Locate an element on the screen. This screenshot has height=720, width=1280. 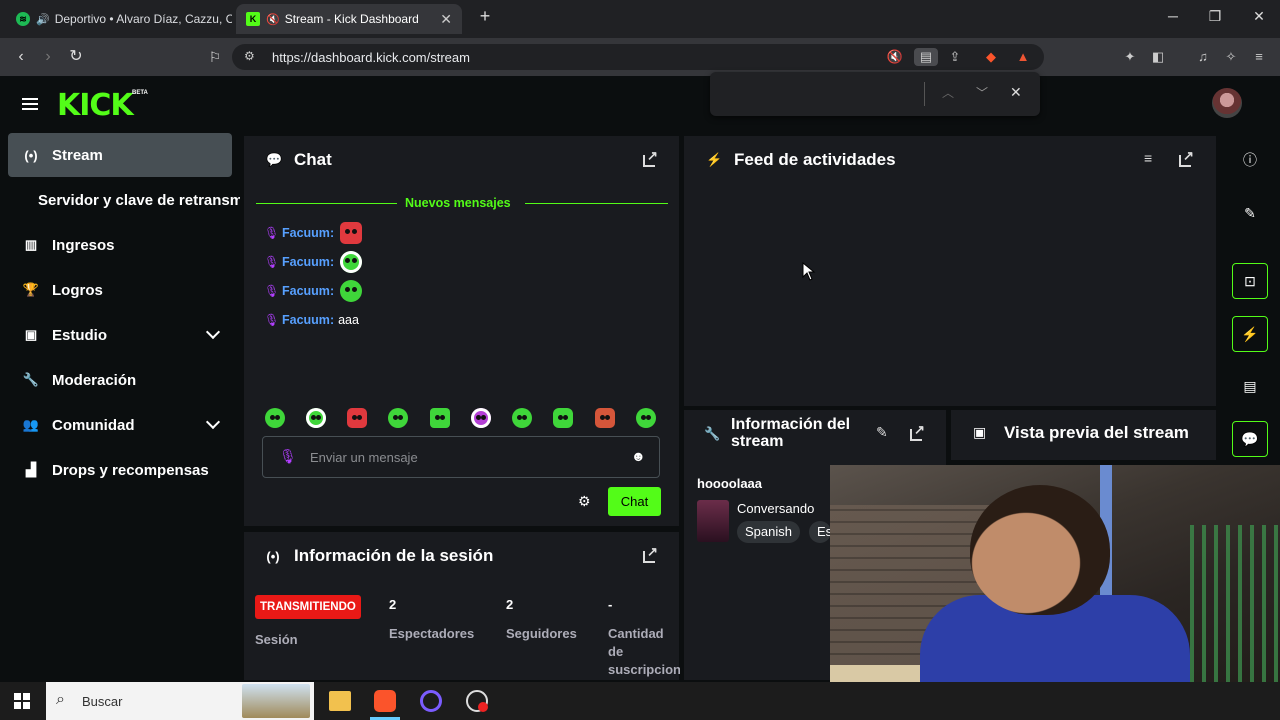
sidebar-item-label: Estudio is located at coordinates (79, 335).